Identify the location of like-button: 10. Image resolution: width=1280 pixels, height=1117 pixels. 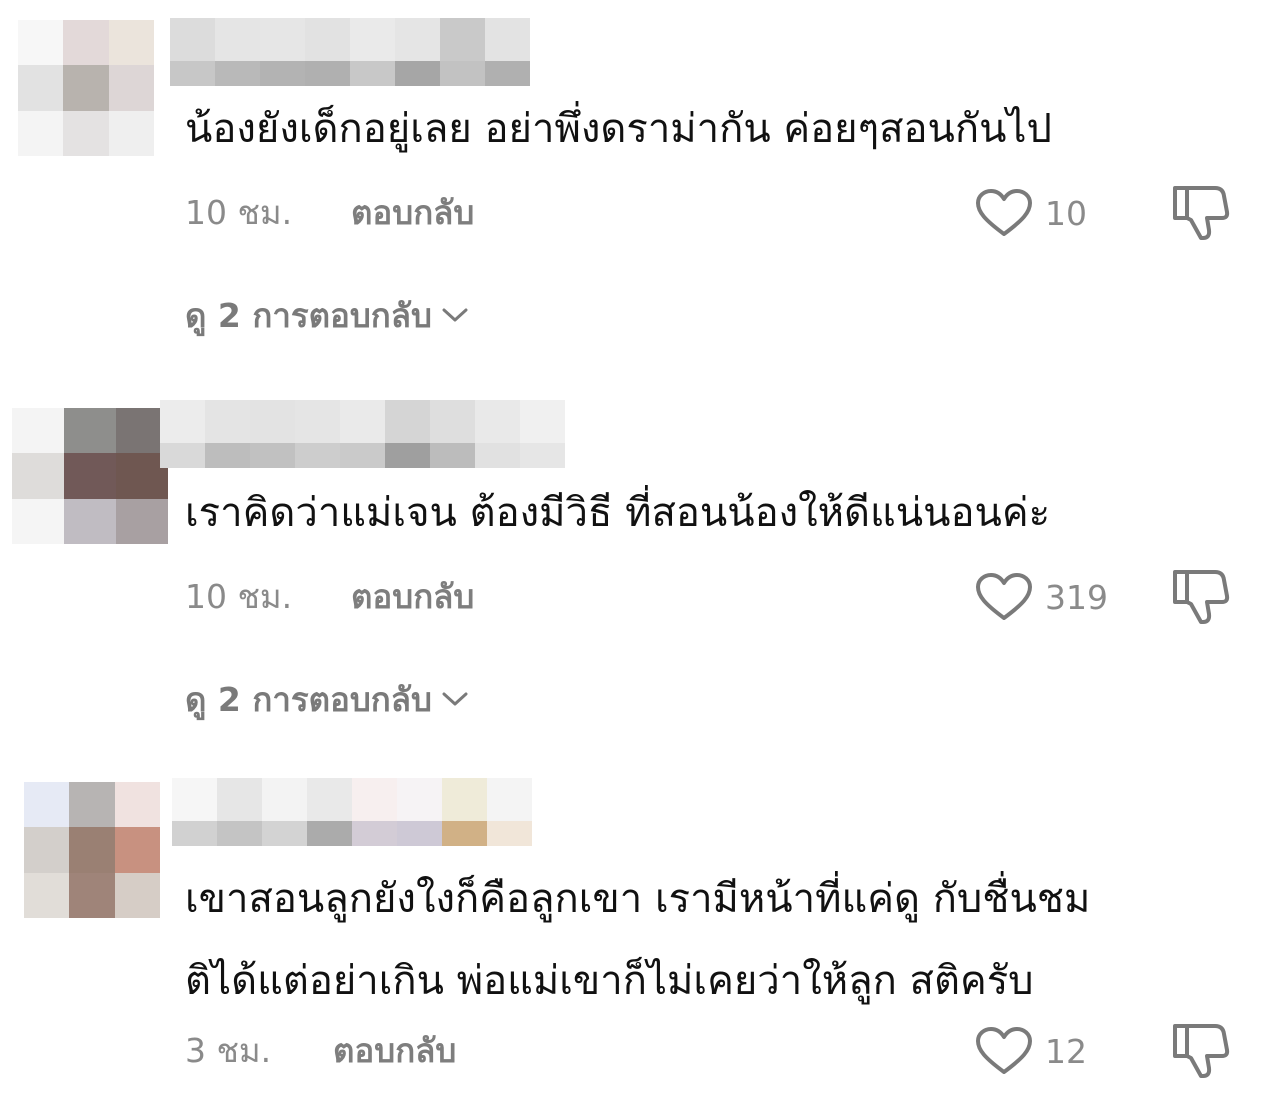
(1031, 213).